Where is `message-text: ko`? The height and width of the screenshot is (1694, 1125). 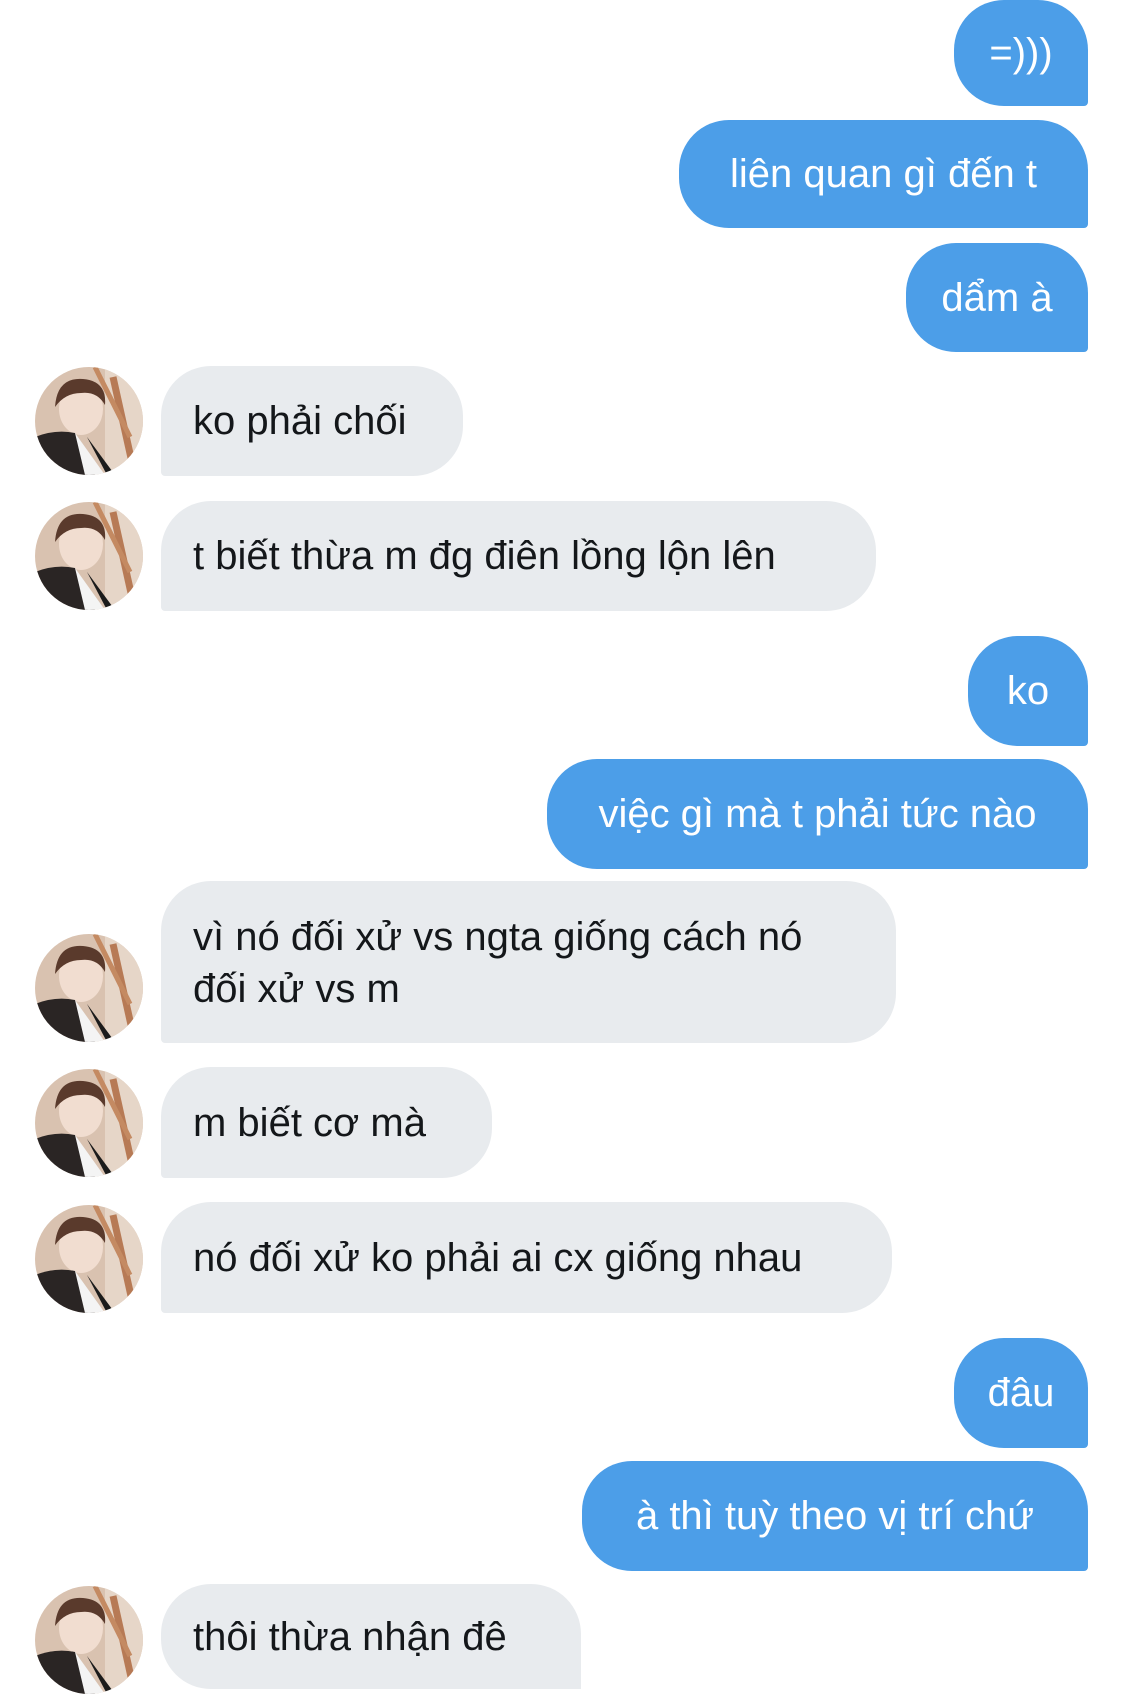
message-text: ko is located at coordinates (1028, 691).